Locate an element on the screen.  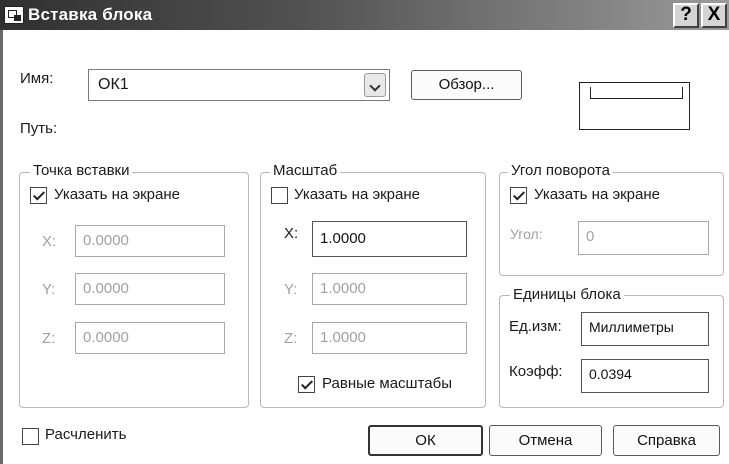
scale-z-label: Z: is located at coordinates (291, 338).